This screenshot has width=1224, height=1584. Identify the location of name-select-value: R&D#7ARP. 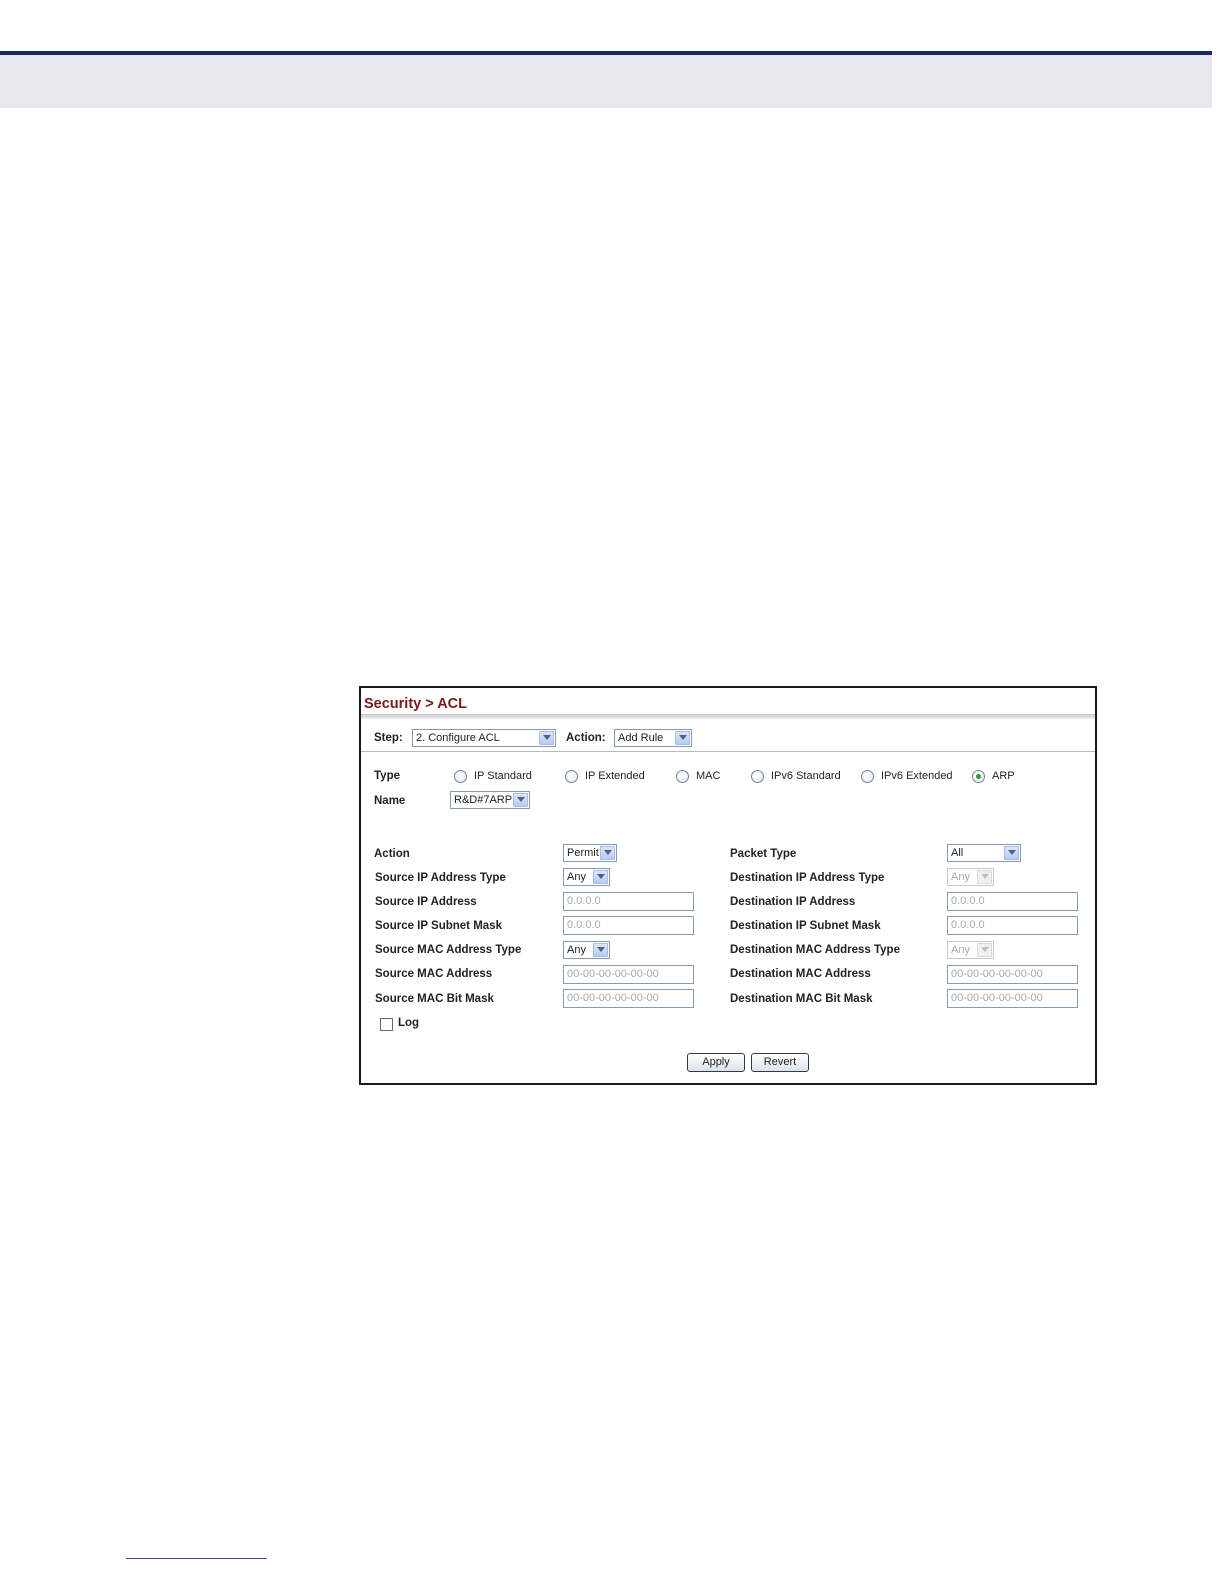
(483, 800).